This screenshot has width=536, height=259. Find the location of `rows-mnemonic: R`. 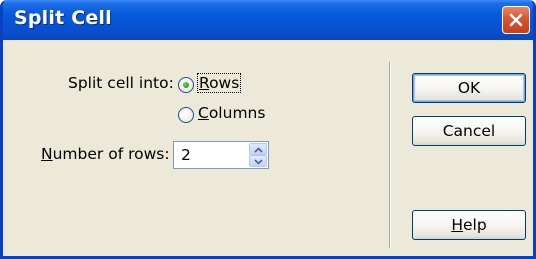

rows-mnemonic: R is located at coordinates (204, 83).